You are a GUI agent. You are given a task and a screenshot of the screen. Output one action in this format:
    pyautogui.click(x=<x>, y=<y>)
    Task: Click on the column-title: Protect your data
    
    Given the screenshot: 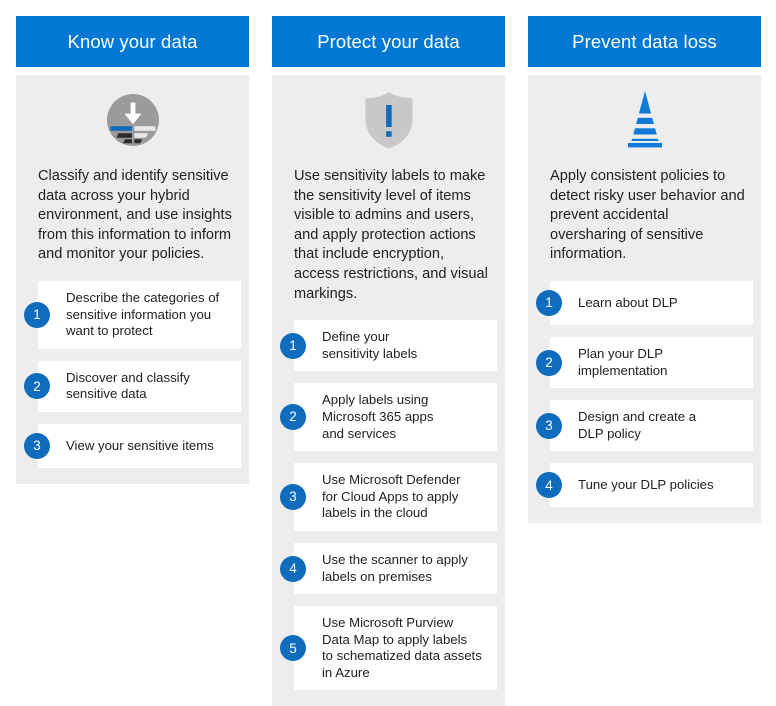 What is the action you would take?
    pyautogui.click(x=388, y=41)
    